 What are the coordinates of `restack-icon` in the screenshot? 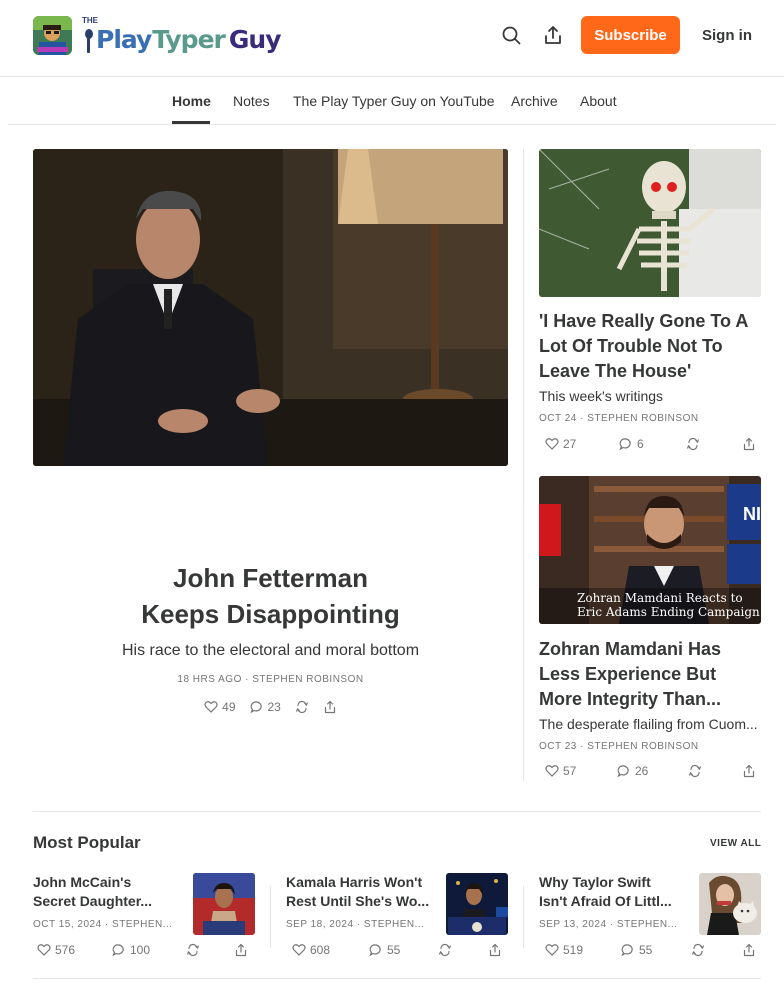 It's located at (445, 950).